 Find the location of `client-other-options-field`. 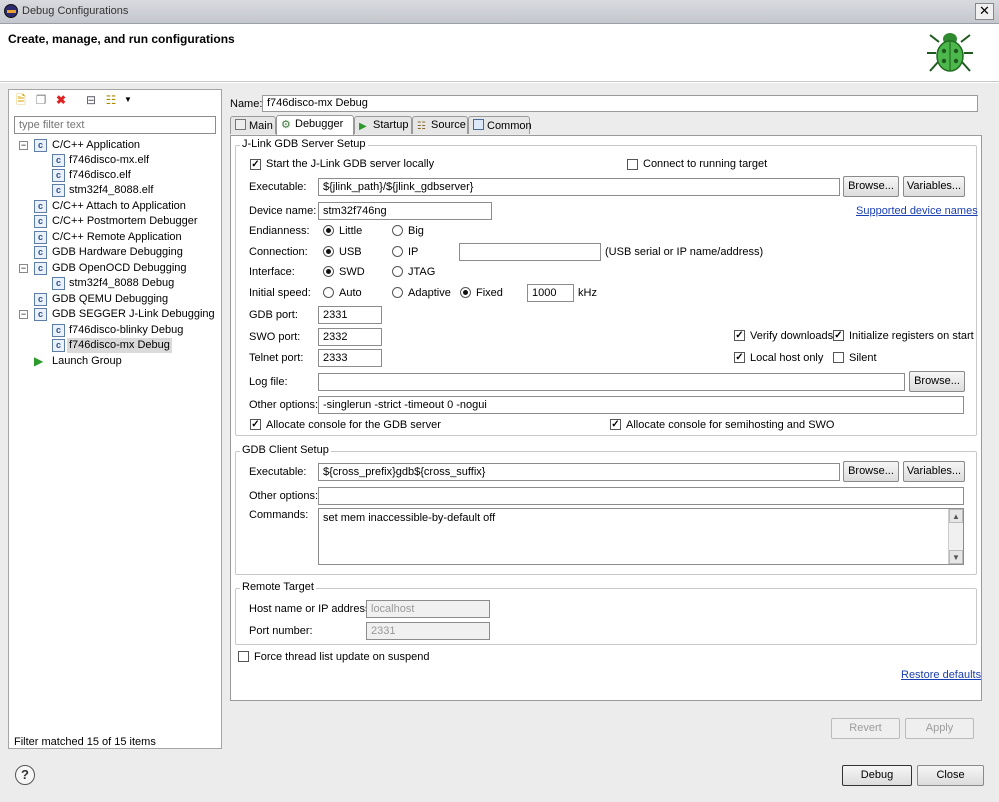

client-other-options-field is located at coordinates (641, 496).